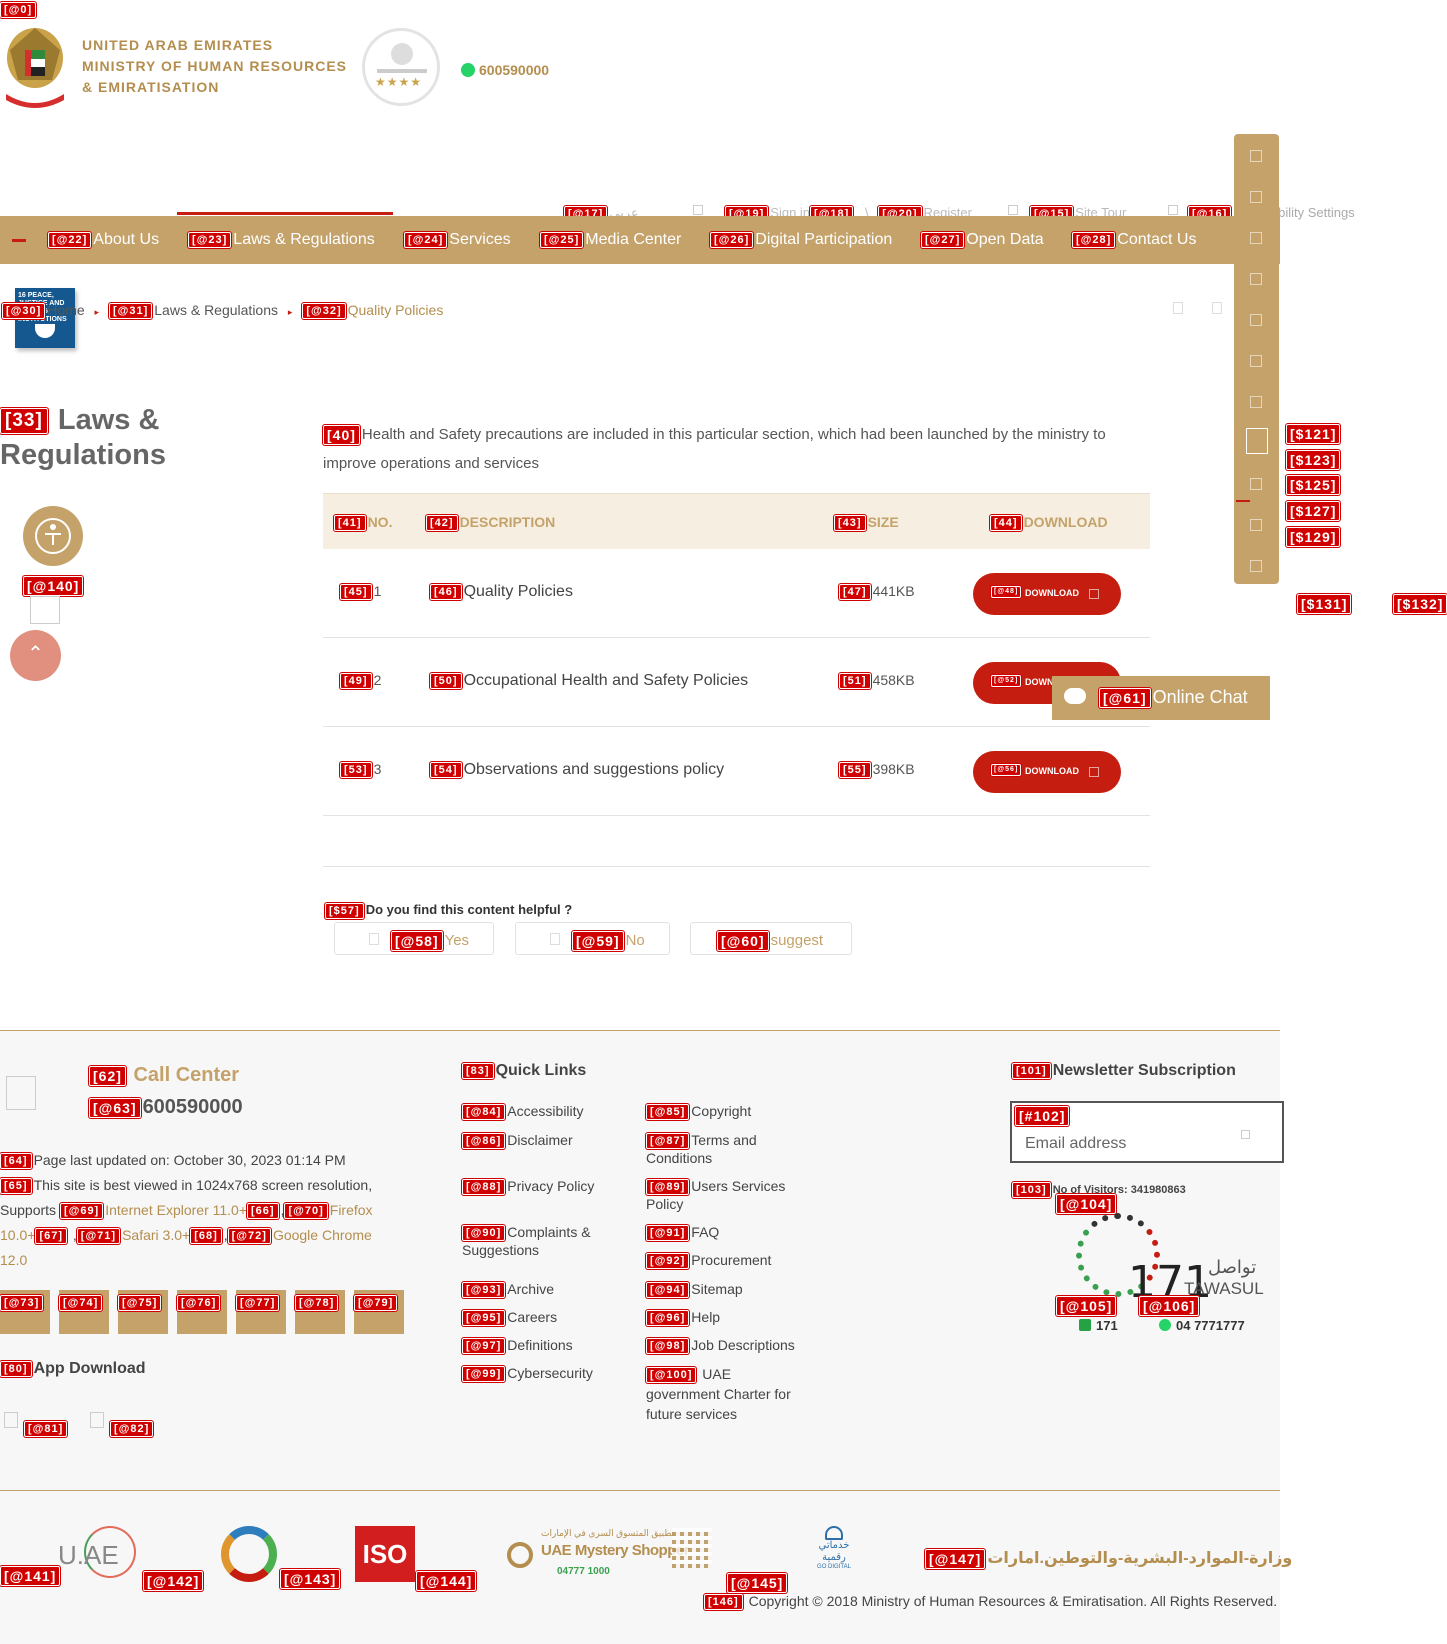 The width and height of the screenshot is (1447, 1644). I want to click on uae-gov-logo: U.AE, so click(98, 1554).